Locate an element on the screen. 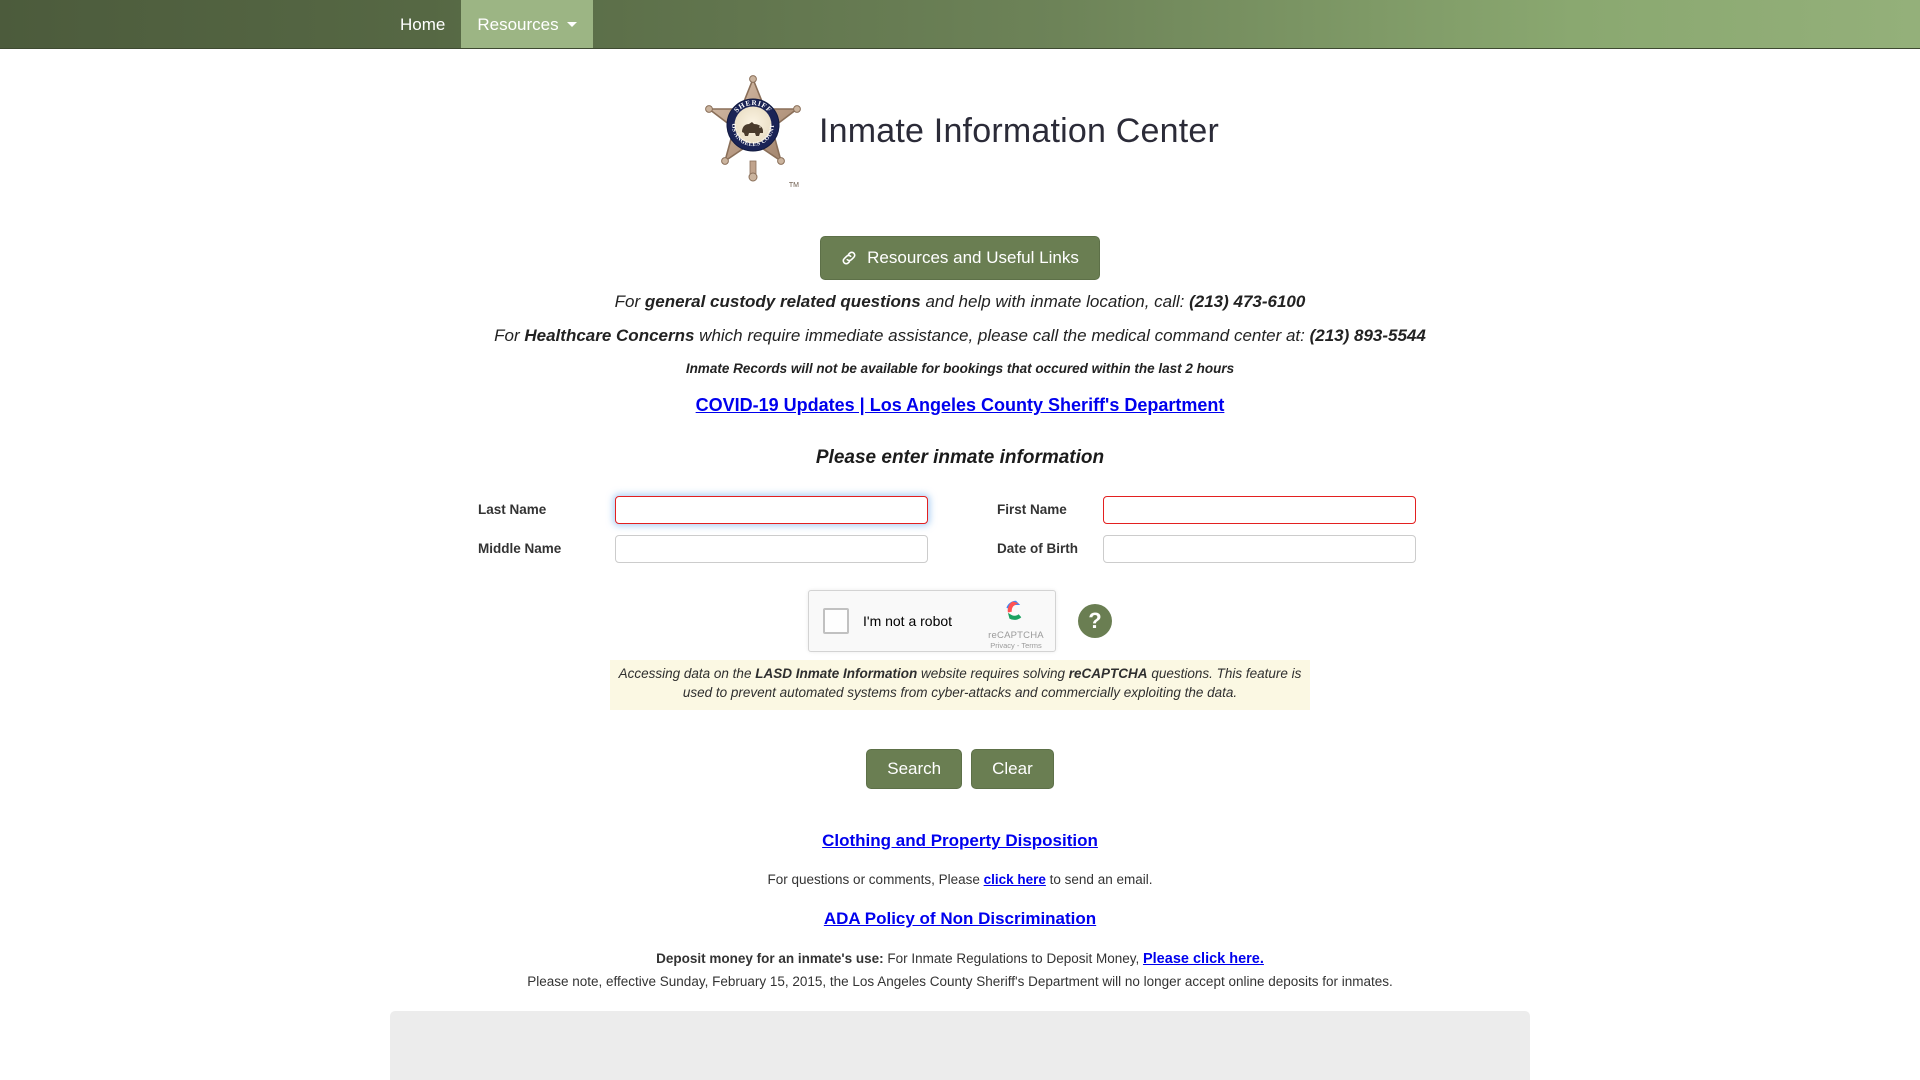 Image resolution: width=1920 pixels, height=1080 pixels. last-name-label: Last Name is located at coordinates (512, 510).